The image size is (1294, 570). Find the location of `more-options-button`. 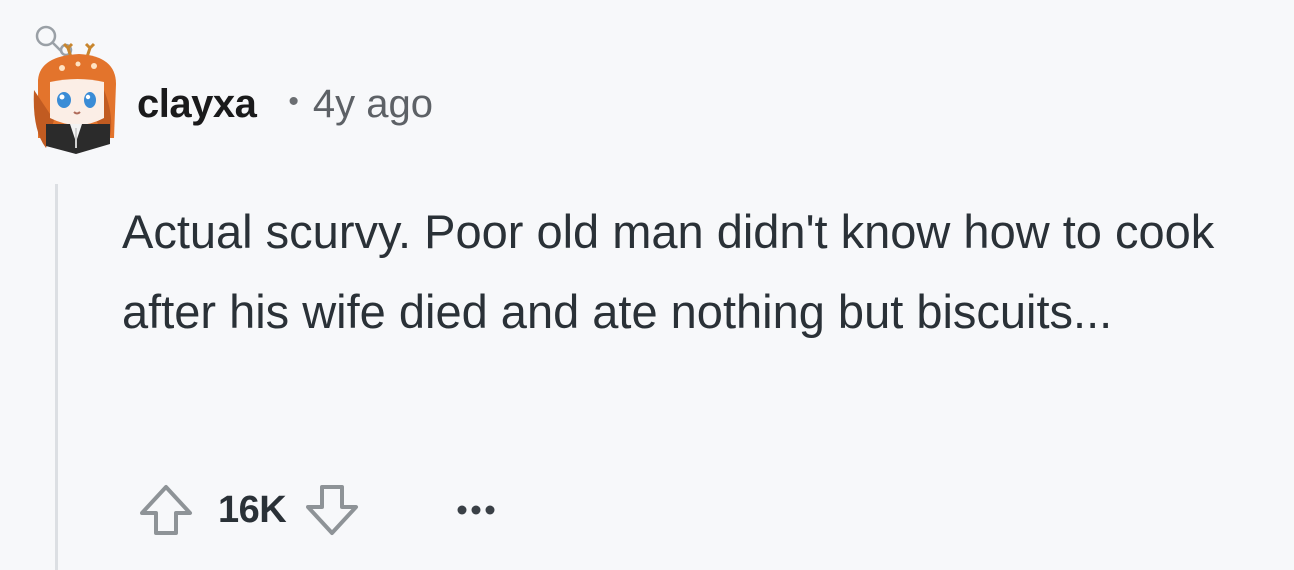

more-options-button is located at coordinates (476, 510).